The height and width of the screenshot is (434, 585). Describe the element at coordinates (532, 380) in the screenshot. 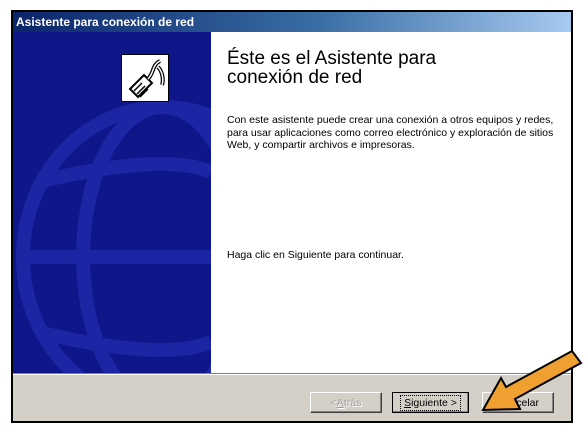

I see `orange-arrow-icon` at that location.